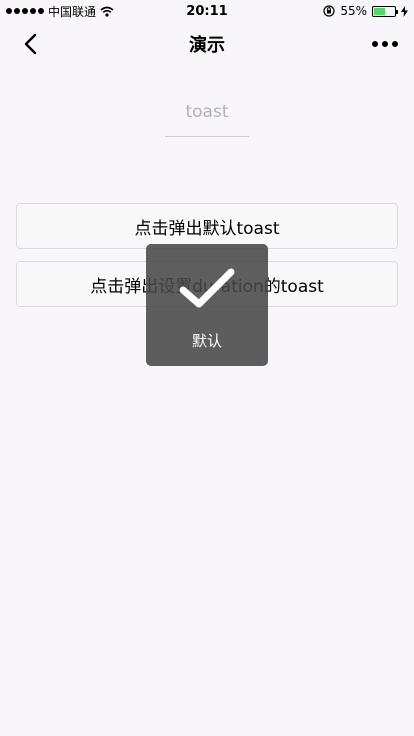 The image size is (414, 736). I want to click on checkmark-icon, so click(207, 288).